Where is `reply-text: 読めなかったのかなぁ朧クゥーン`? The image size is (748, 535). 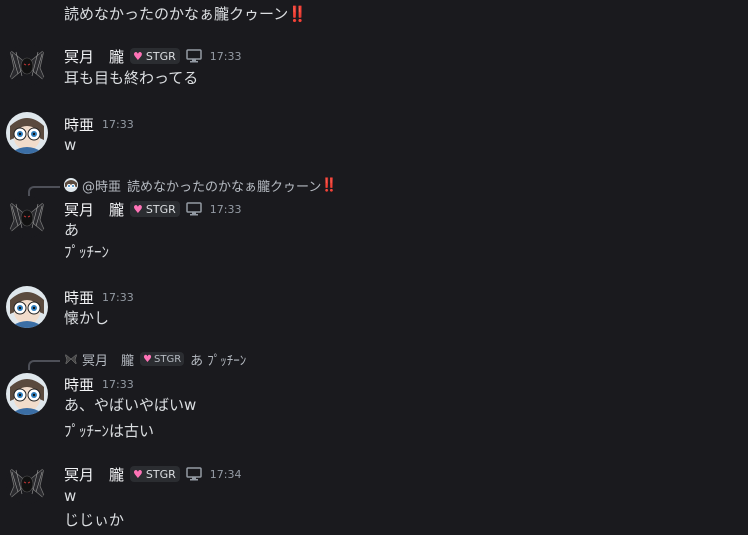
reply-text: 読めなかったのかなぁ朧クゥーン is located at coordinates (224, 187).